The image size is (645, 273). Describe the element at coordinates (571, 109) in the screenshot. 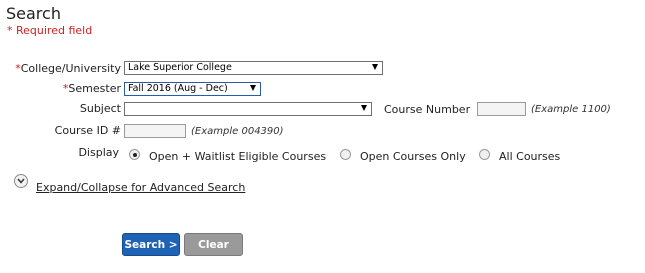

I see `course-number-example: (Example 1100)` at that location.